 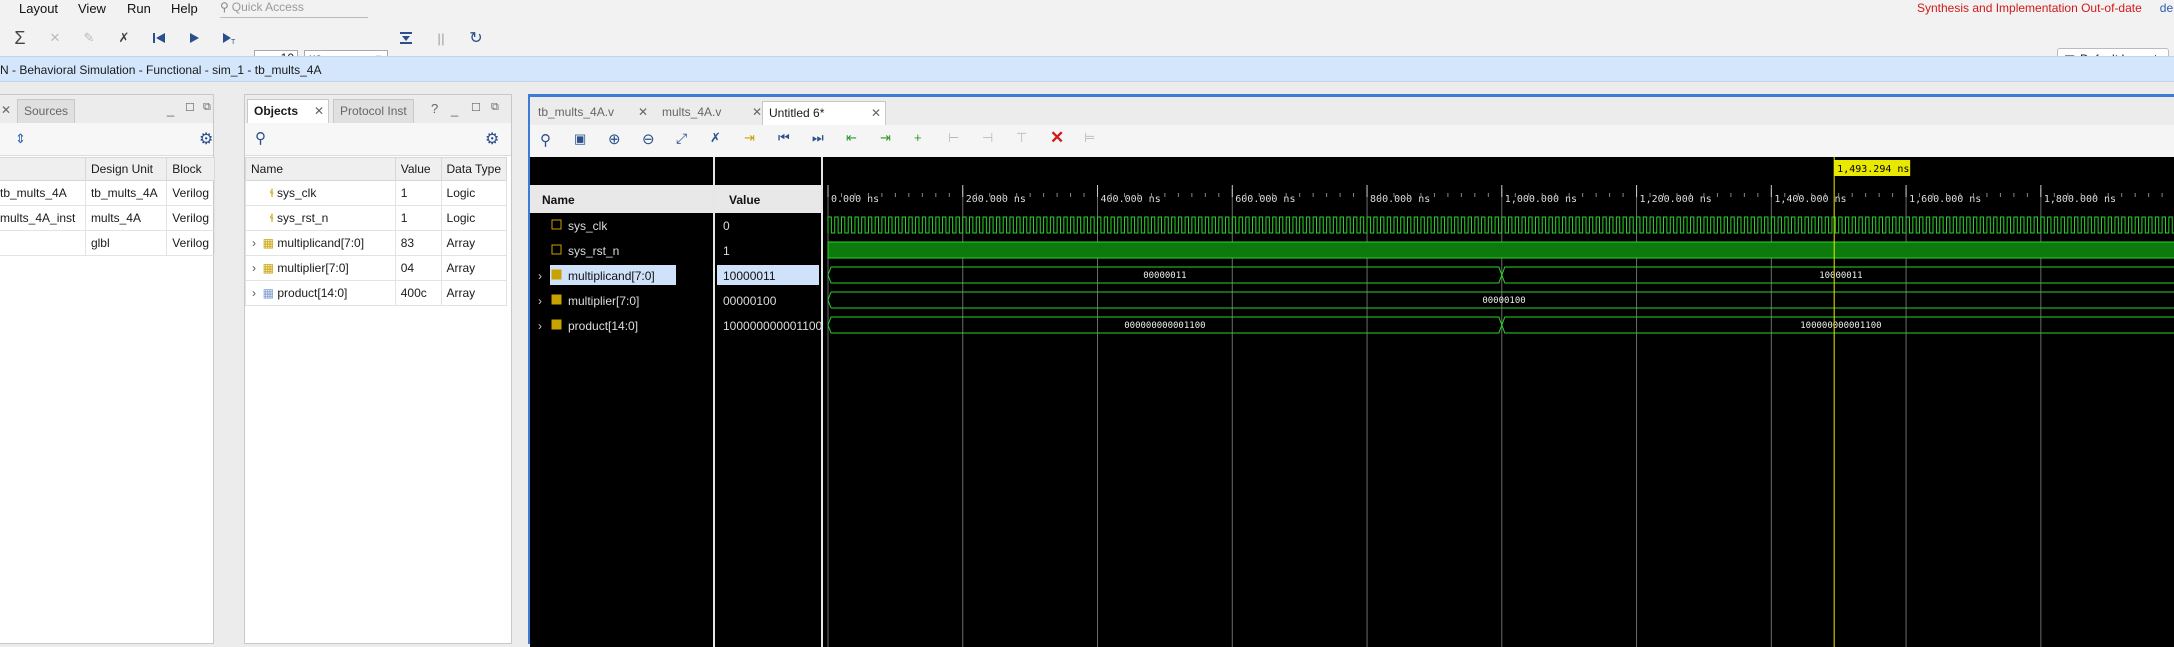 I want to click on menu-help: Help, so click(x=184, y=8).